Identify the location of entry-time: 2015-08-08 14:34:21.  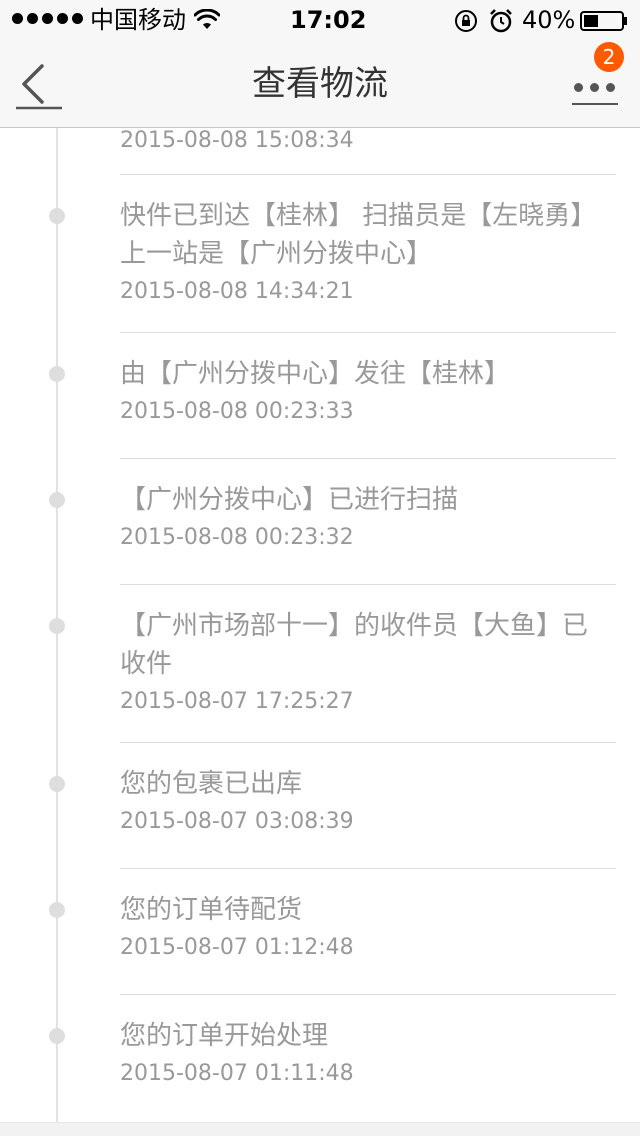
(237, 291).